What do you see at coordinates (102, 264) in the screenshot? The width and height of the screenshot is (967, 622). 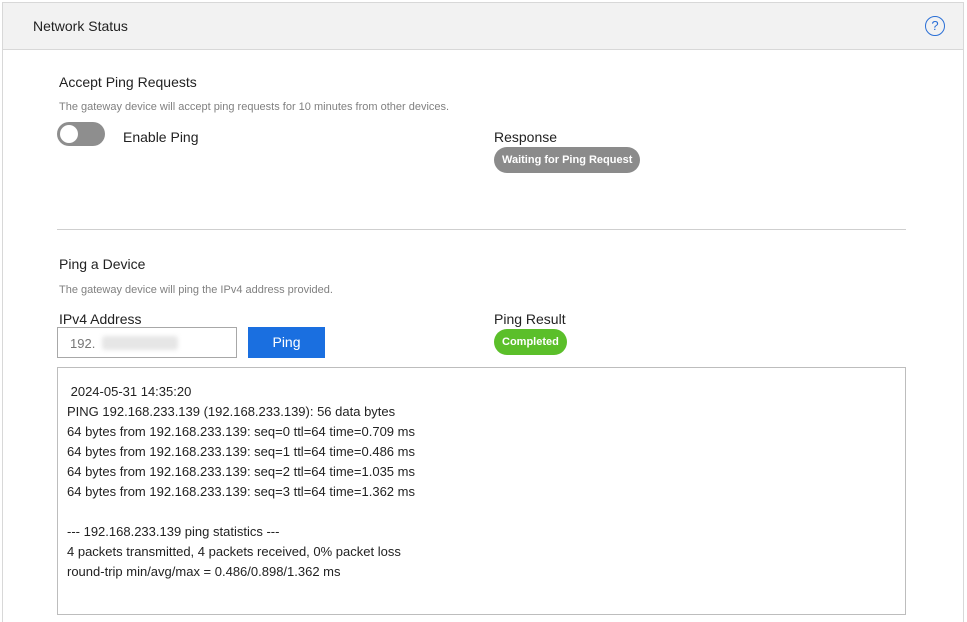 I see `ping-device-title: Ping a Device` at bounding box center [102, 264].